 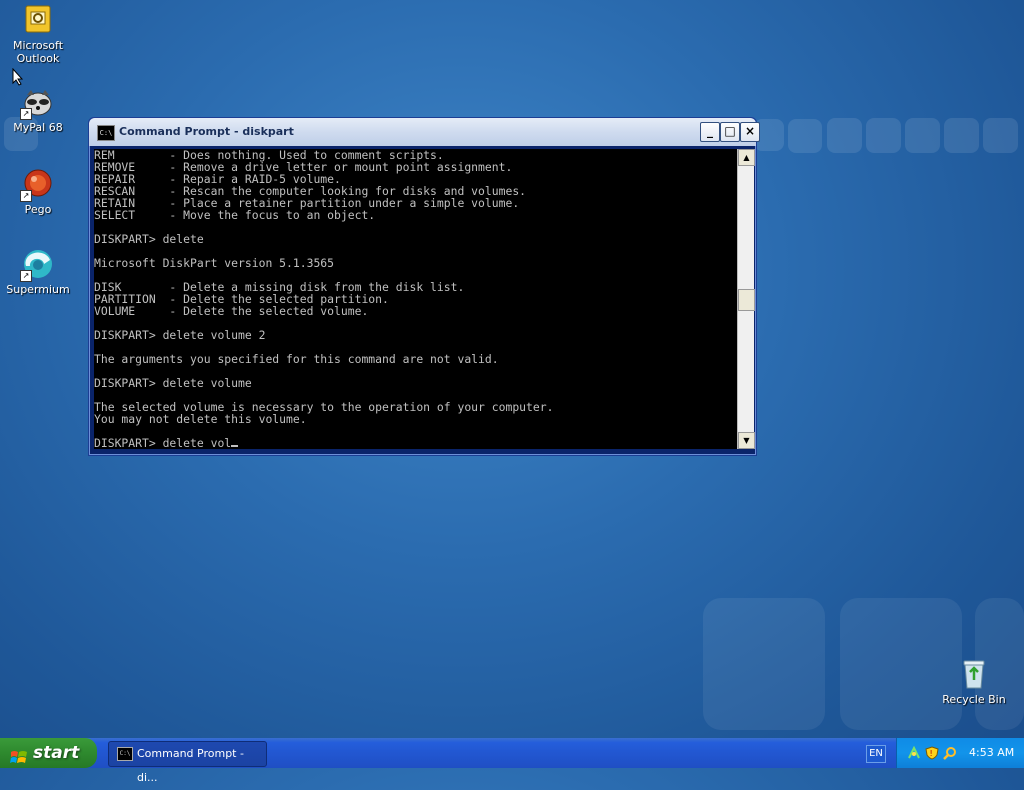 What do you see at coordinates (231, 311) in the screenshot?
I see `console-line: VOLUME - Delete the selected volume.` at bounding box center [231, 311].